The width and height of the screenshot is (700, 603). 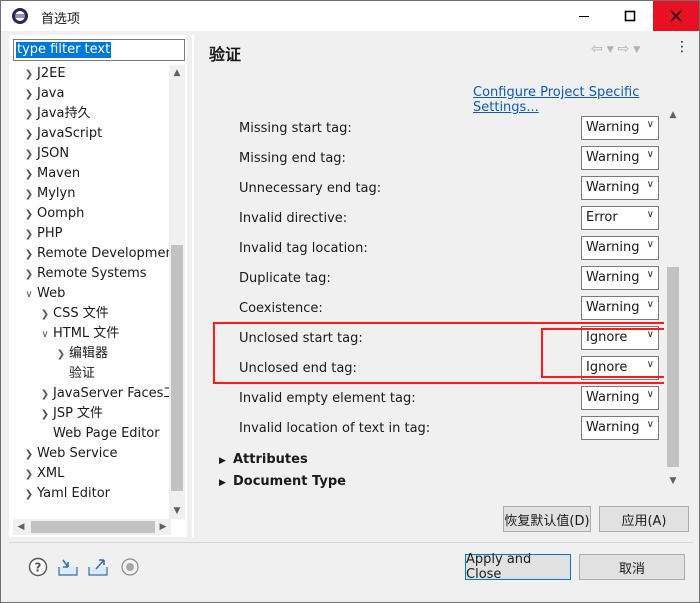 I want to click on help-icon: ?, so click(x=38, y=567).